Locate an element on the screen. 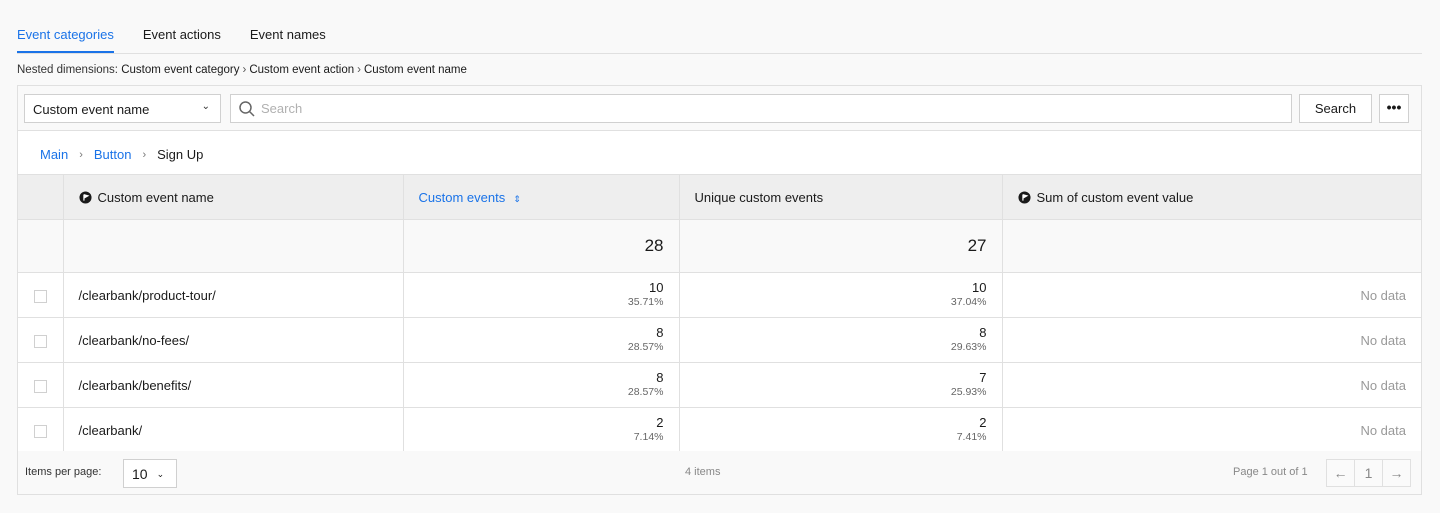  tab-event-actions: Event actions is located at coordinates (182, 38).